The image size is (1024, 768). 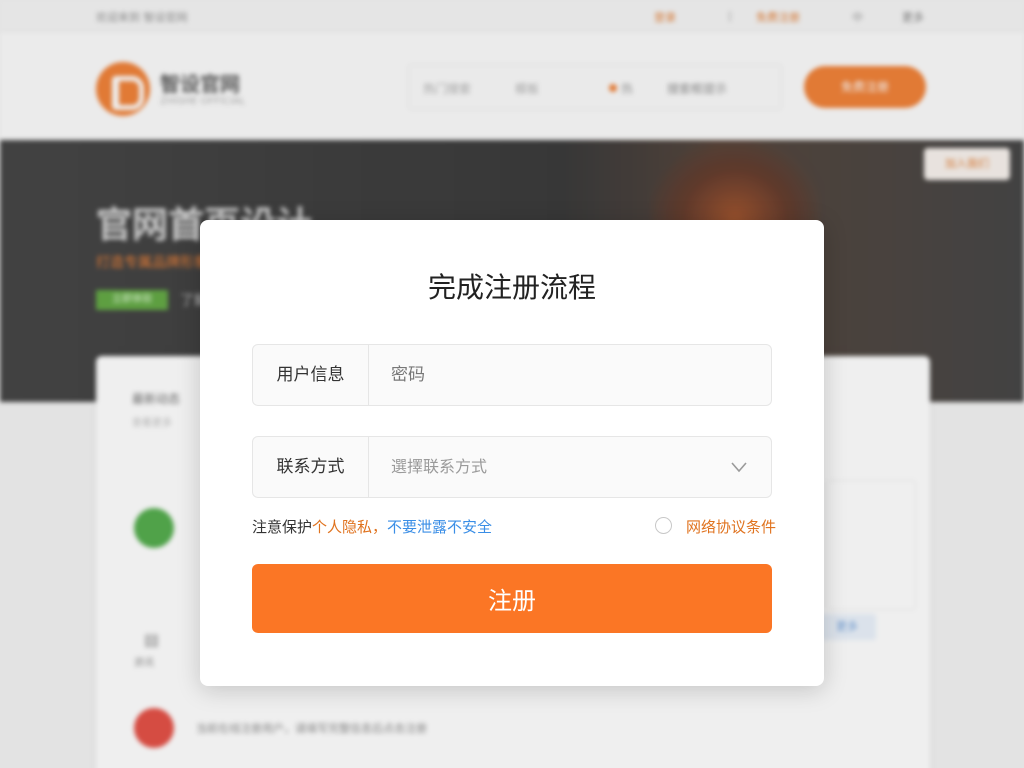 I want to click on user-info-label: 用户信息, so click(x=311, y=375).